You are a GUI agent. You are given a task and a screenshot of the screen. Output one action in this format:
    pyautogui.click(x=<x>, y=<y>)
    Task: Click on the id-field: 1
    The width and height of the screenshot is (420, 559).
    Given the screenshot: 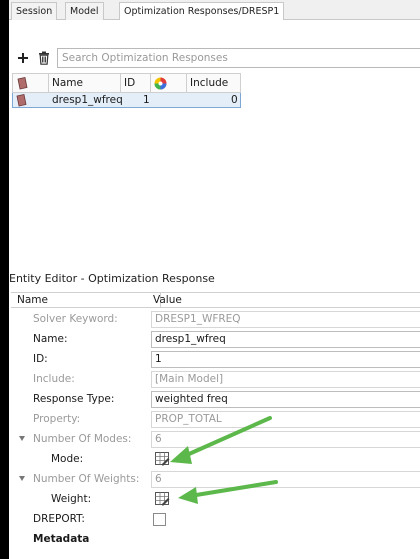 What is the action you would take?
    pyautogui.click(x=285, y=359)
    